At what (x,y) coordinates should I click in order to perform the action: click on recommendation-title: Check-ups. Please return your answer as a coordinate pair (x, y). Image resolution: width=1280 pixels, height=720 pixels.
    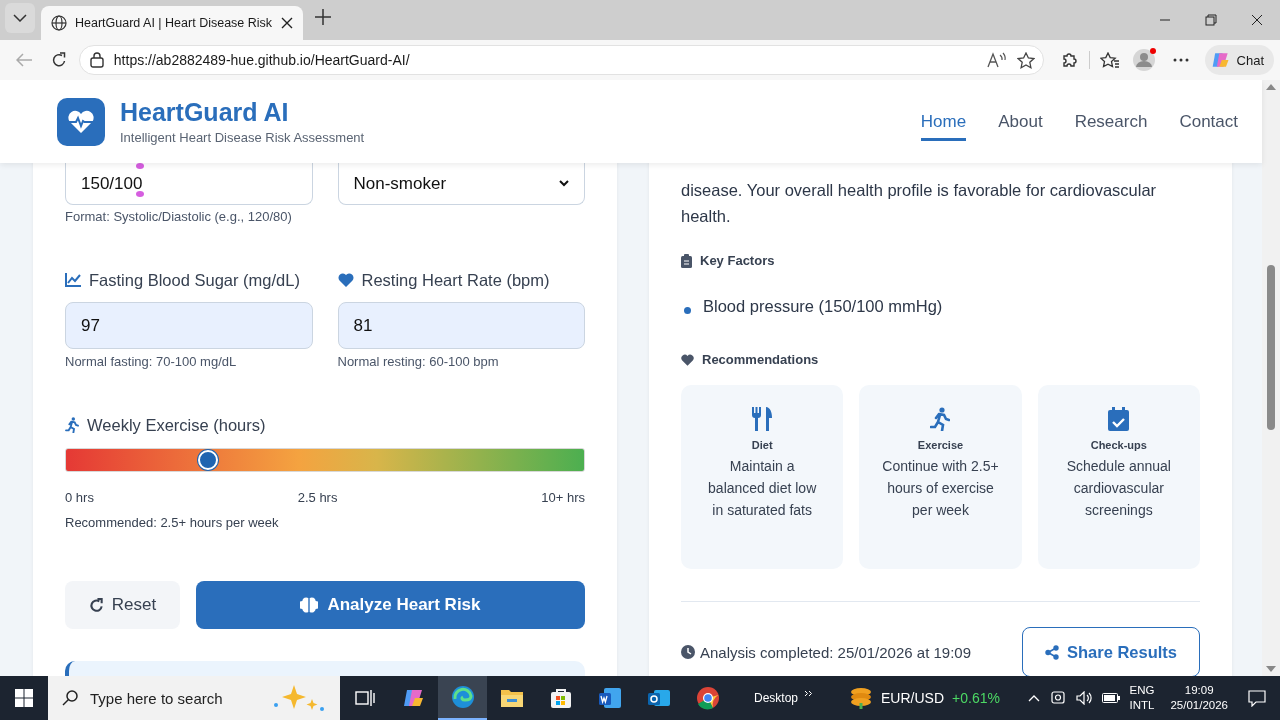
    Looking at the image, I should click on (1118, 445).